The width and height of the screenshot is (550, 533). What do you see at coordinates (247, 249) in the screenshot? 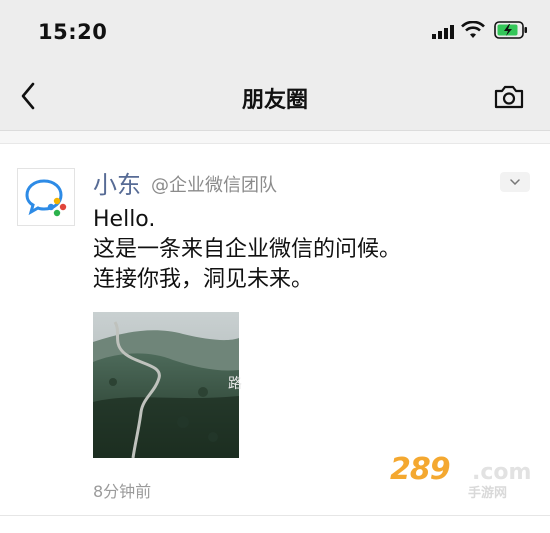
I see `post-text-line: 这是一条来自企业微信的问候。` at bounding box center [247, 249].